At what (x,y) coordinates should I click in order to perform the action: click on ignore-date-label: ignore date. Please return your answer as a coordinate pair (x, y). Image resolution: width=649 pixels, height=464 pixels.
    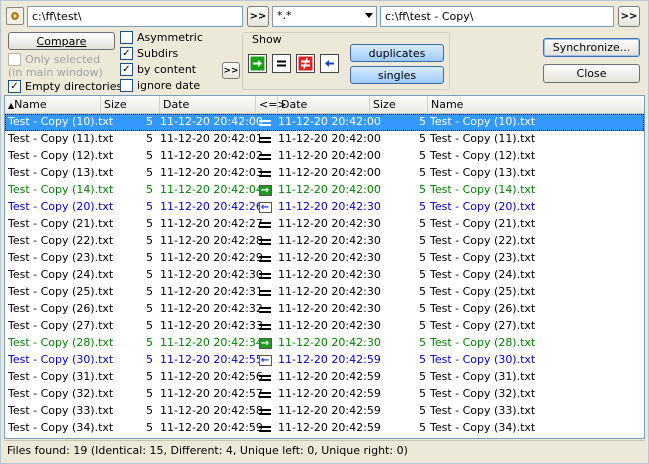
    Looking at the image, I should click on (169, 85).